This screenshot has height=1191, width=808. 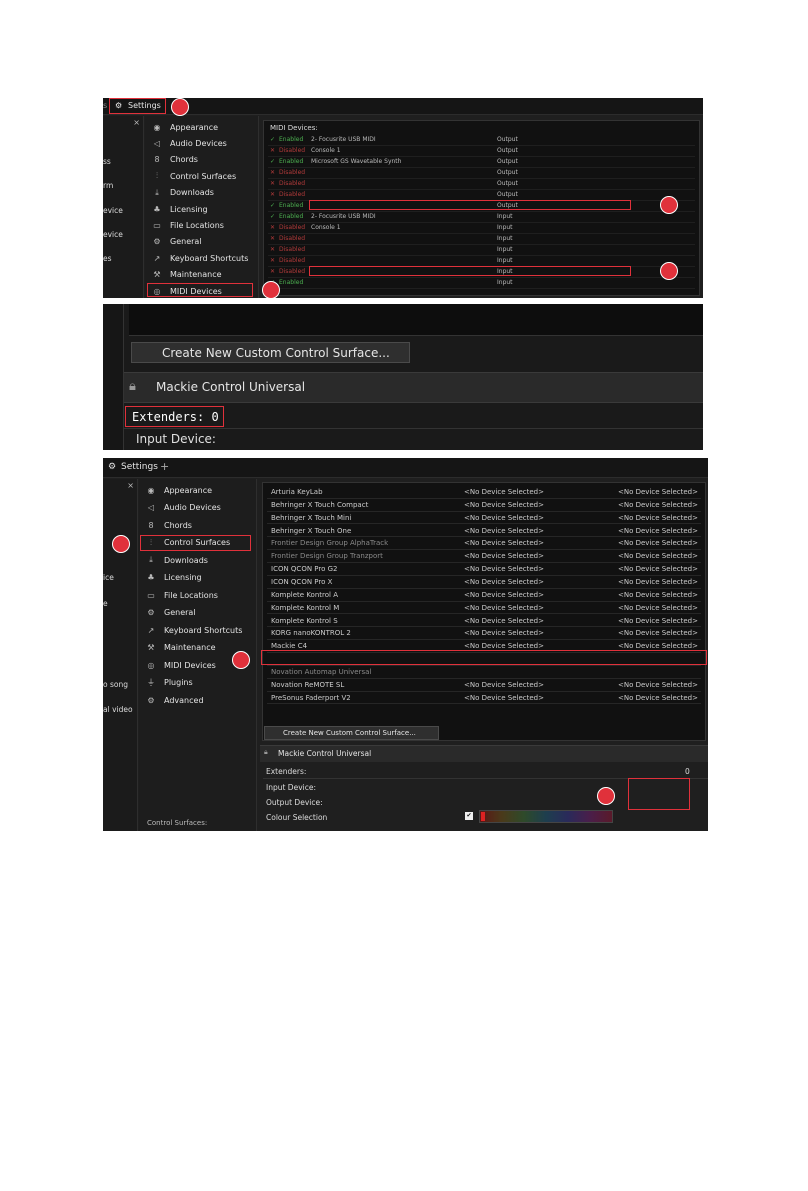 What do you see at coordinates (105, 105) in the screenshot?
I see `hidden-tab-fragment: s` at bounding box center [105, 105].